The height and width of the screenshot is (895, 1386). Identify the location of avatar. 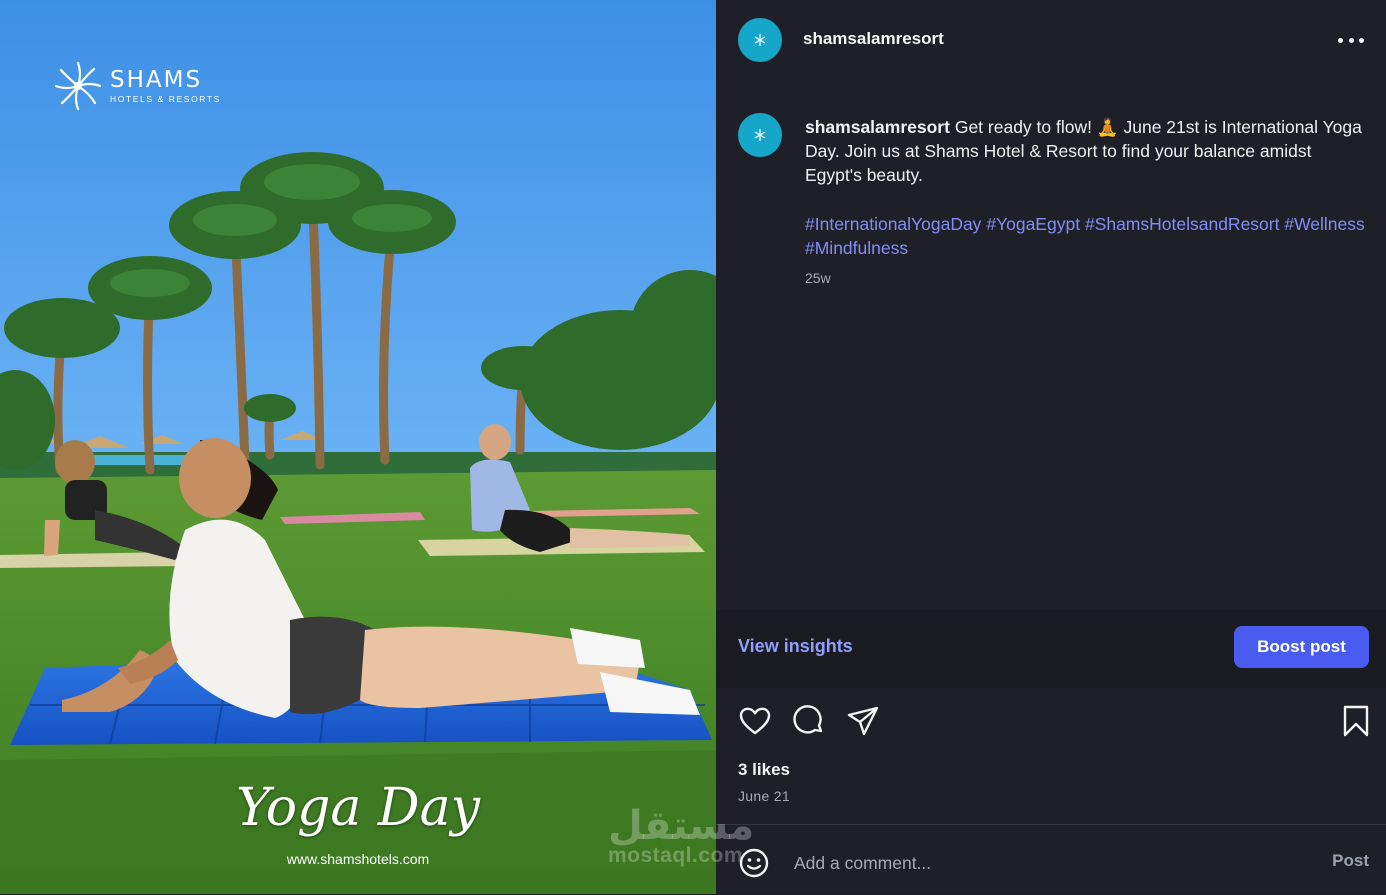
(760, 40).